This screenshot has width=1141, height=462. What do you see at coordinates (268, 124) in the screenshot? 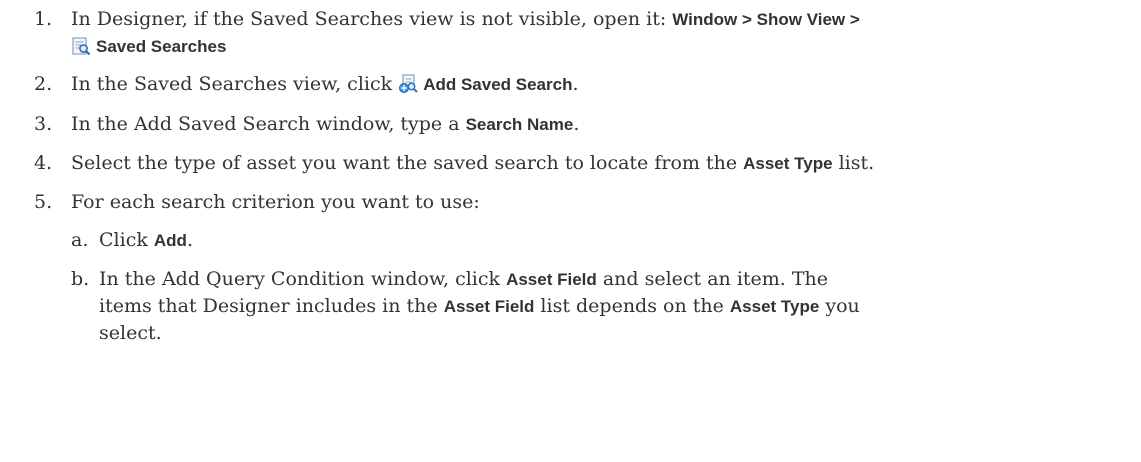
I see `step-text: In the Add Saved Search window, type a` at bounding box center [268, 124].